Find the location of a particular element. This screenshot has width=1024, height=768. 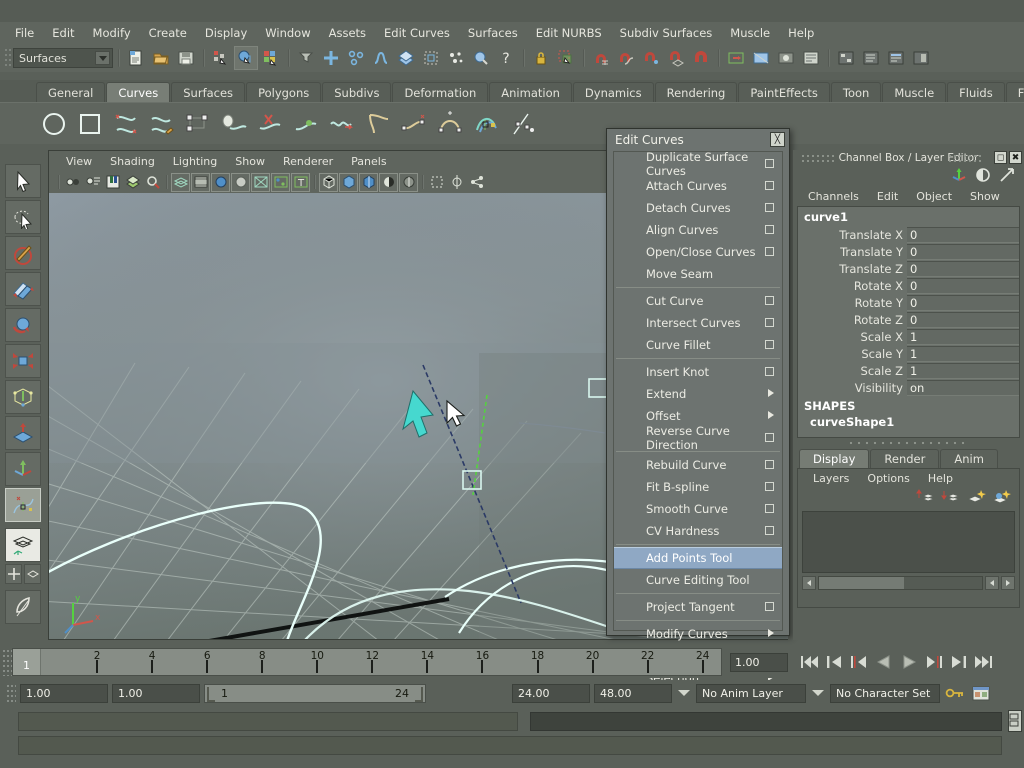

shelf-tab-rendering: Rendering is located at coordinates (696, 92).